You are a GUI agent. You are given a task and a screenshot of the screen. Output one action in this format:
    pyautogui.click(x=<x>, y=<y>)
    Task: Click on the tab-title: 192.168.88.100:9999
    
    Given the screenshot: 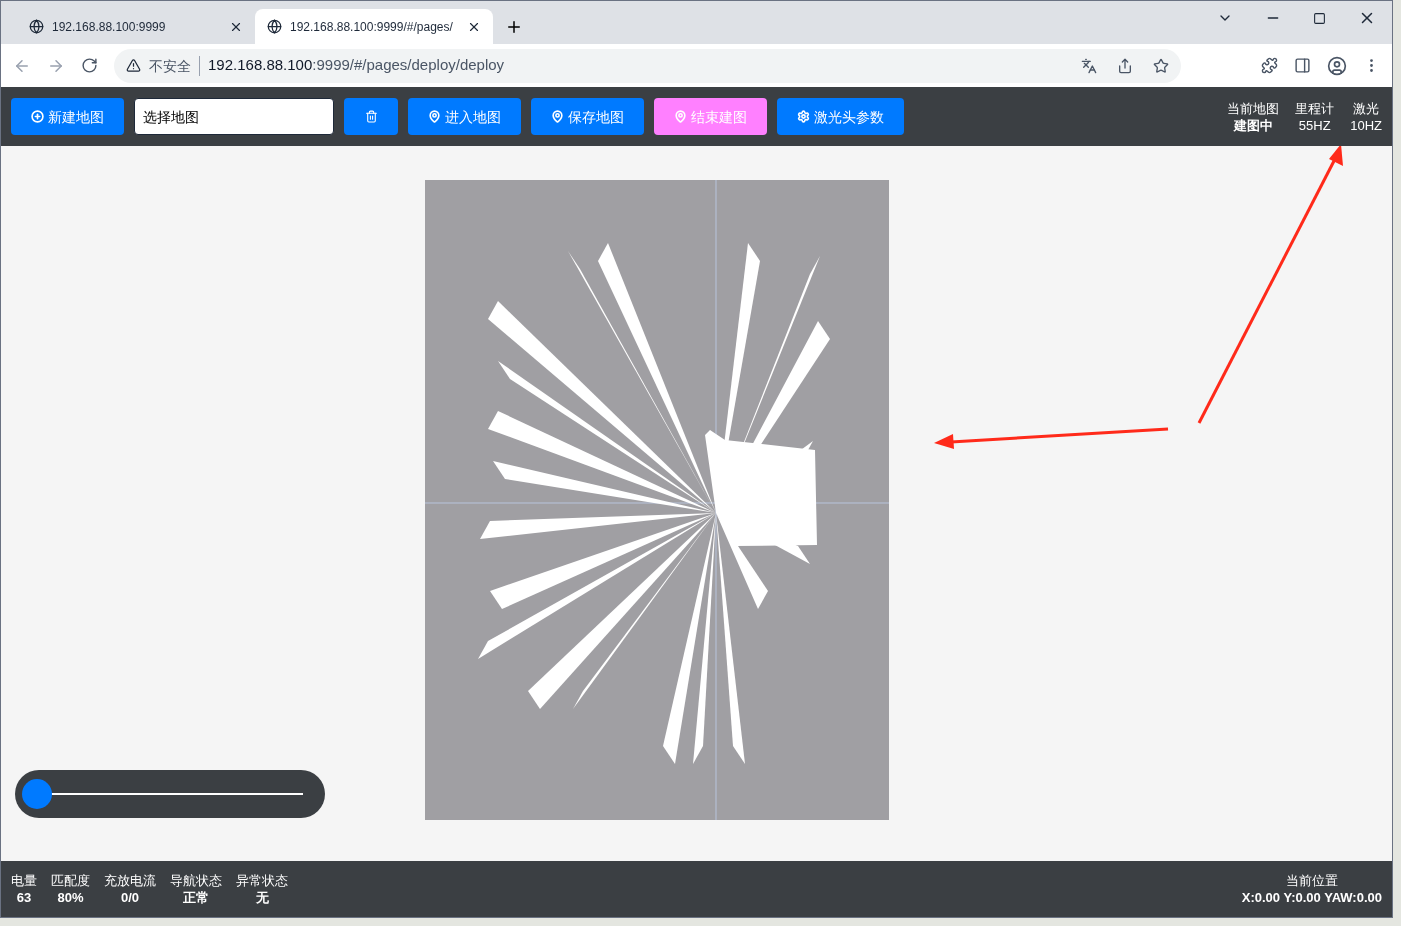 What is the action you would take?
    pyautogui.click(x=109, y=27)
    